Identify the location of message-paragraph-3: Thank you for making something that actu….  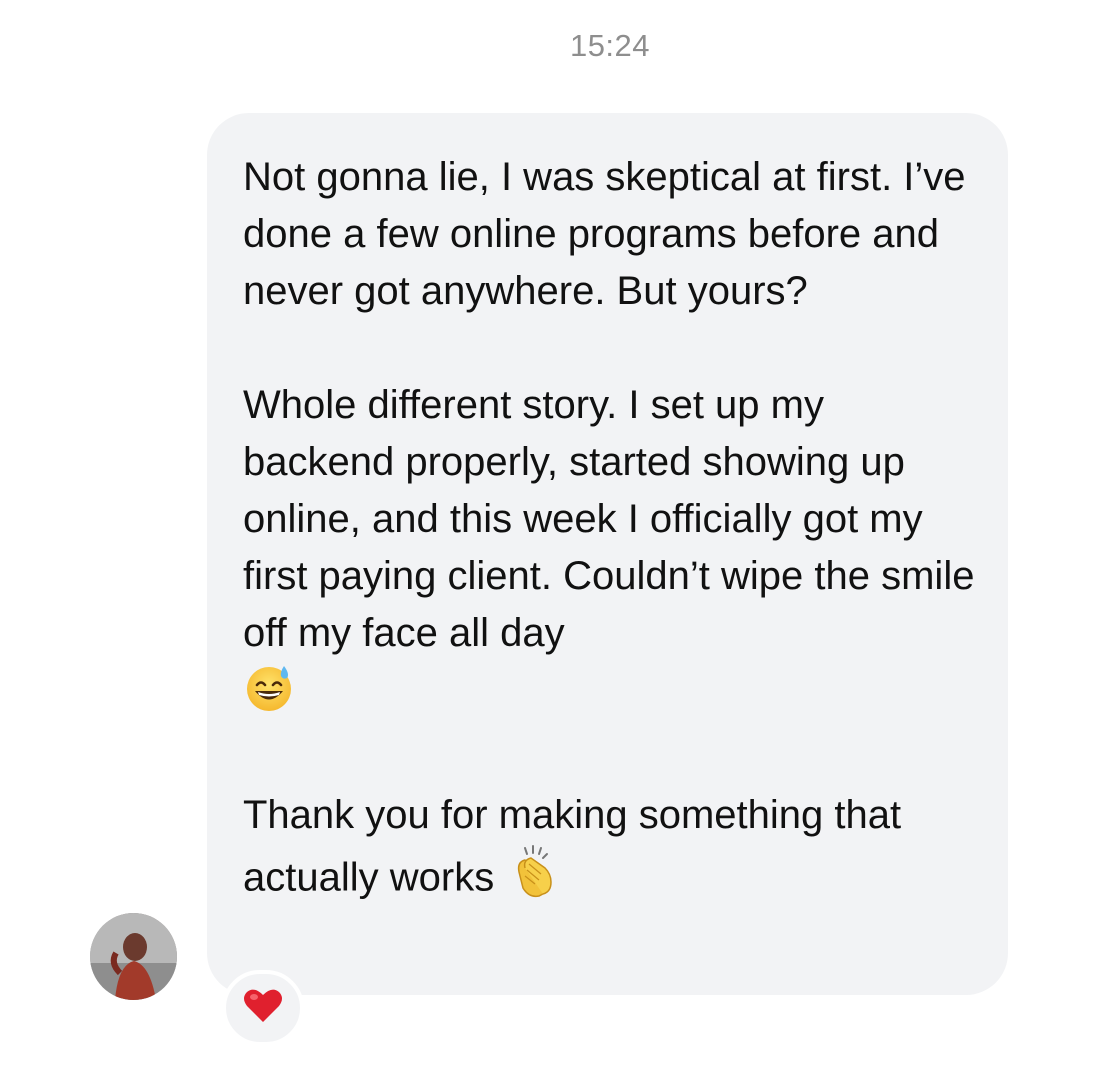
(610, 851).